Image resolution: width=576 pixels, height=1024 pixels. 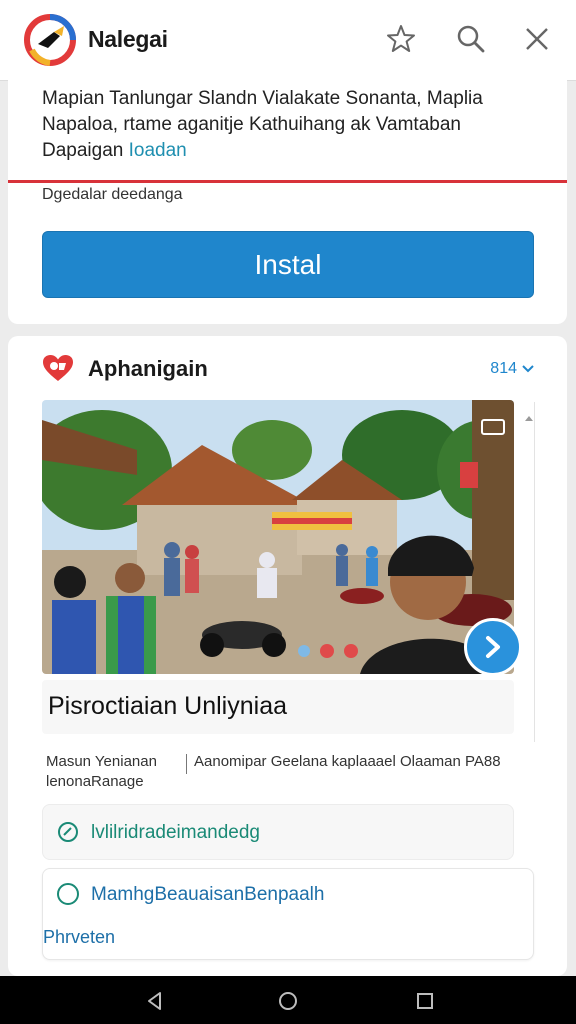 What do you see at coordinates (529, 419) in the screenshot?
I see `scroll-up-icon` at bounding box center [529, 419].